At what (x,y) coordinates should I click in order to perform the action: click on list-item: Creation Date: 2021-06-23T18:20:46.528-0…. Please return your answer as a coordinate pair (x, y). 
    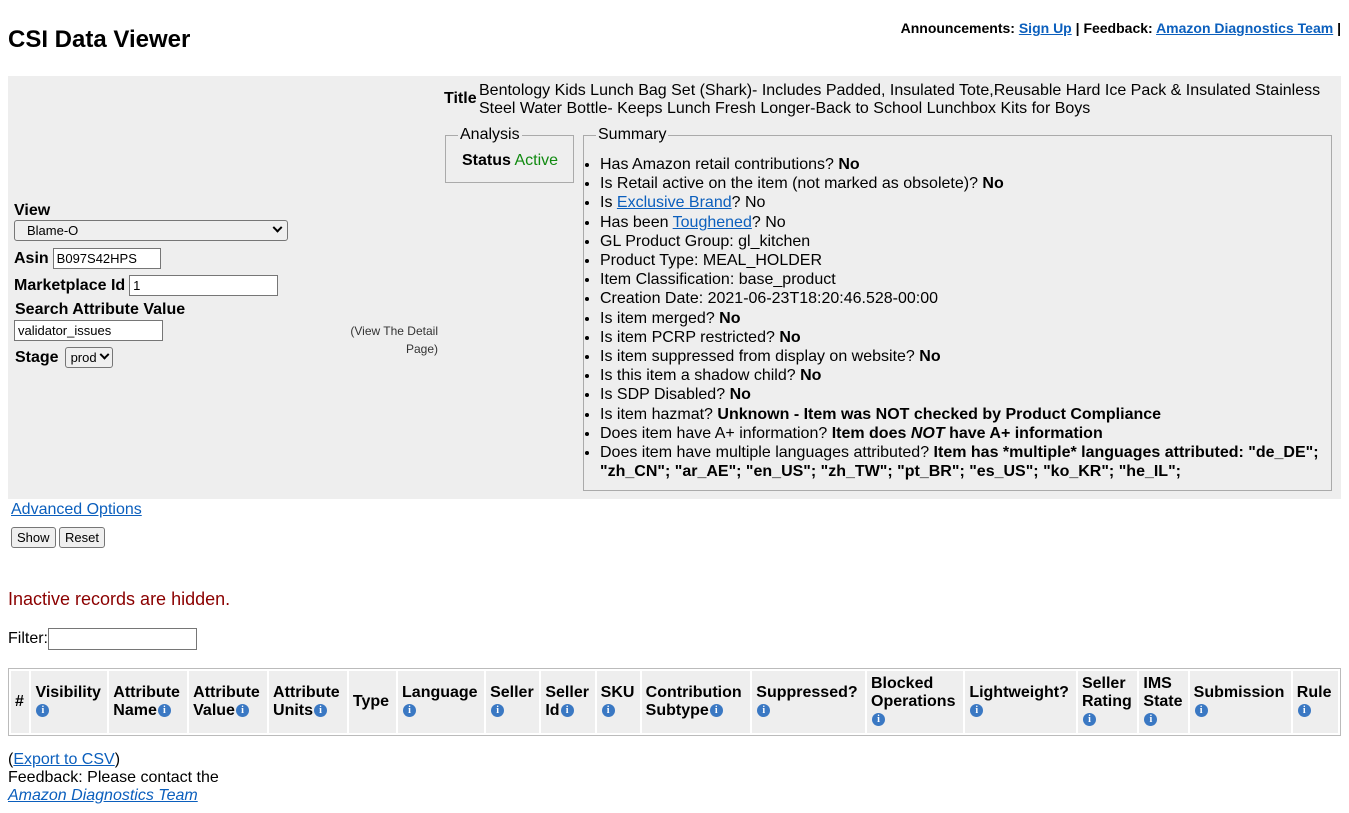
    Looking at the image, I should click on (965, 298).